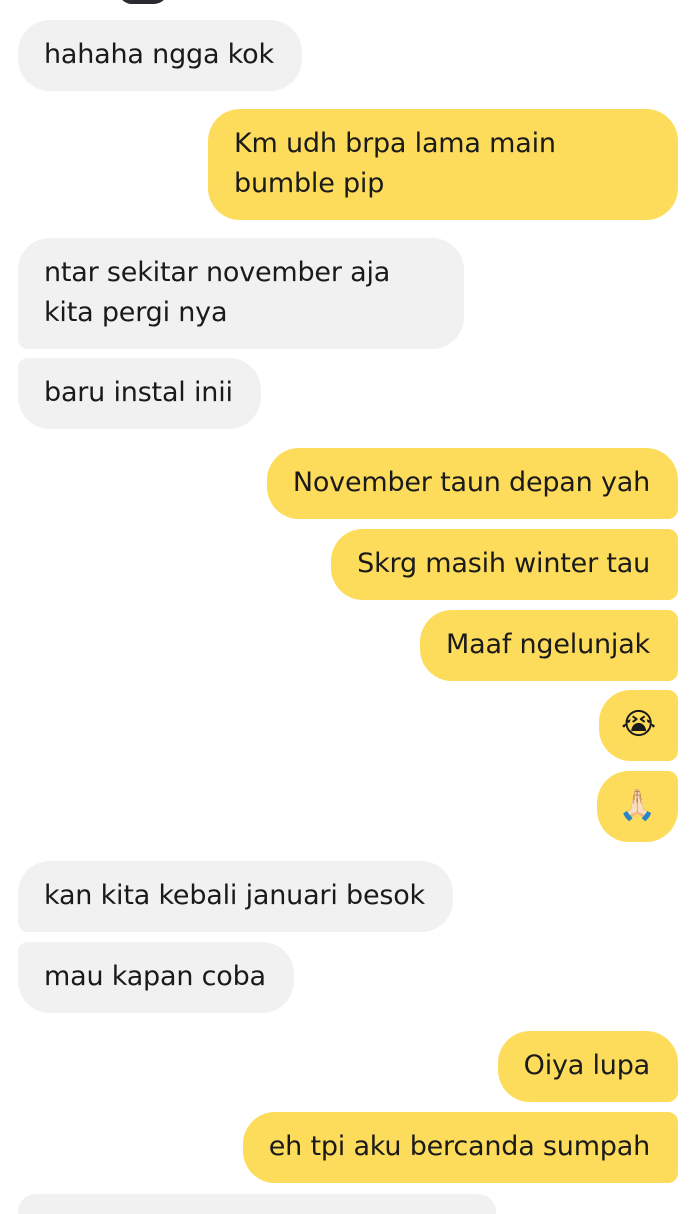  Describe the element at coordinates (472, 483) in the screenshot. I see `message-outgoing: November taun depan yah` at that location.